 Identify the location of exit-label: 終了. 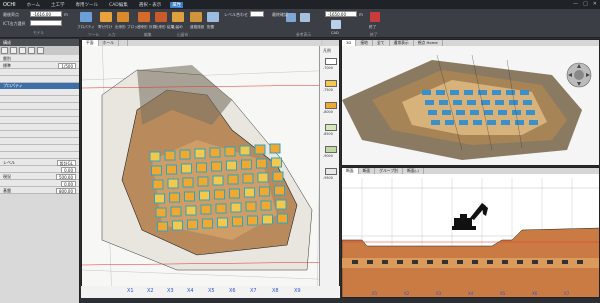
(373, 27).